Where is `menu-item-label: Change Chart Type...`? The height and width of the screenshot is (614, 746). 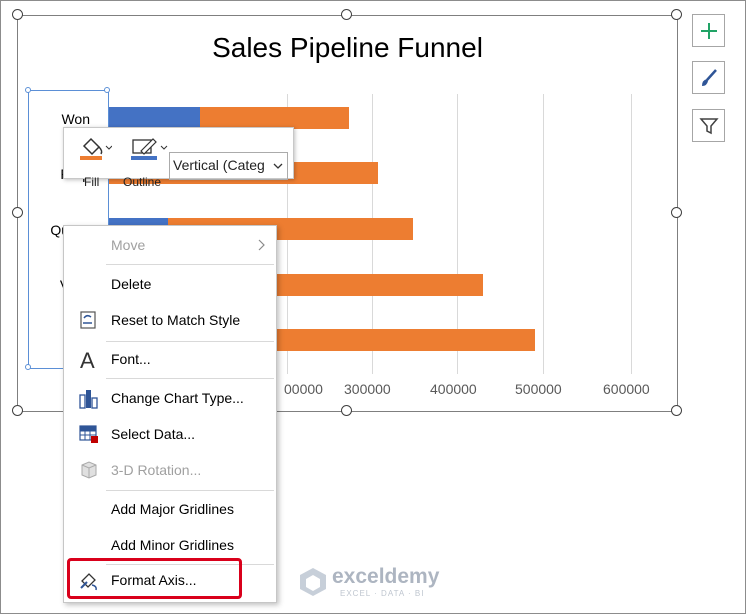 menu-item-label: Change Chart Type... is located at coordinates (177, 398).